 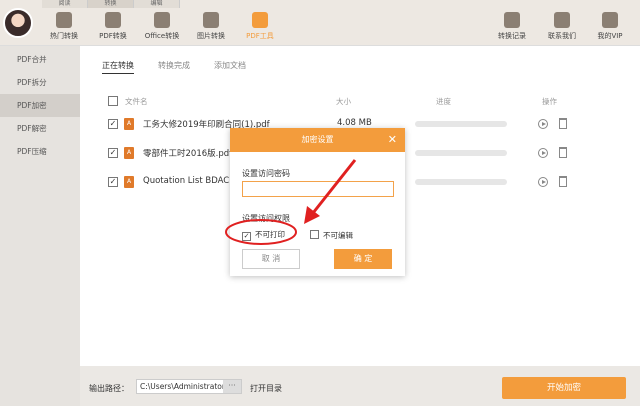 I want to click on file-size: 4.08 MB, so click(x=354, y=123).